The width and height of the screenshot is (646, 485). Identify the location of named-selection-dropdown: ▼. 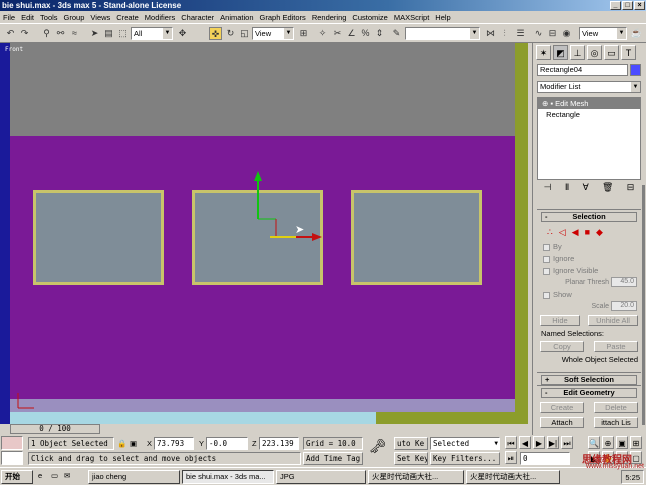
(442, 33).